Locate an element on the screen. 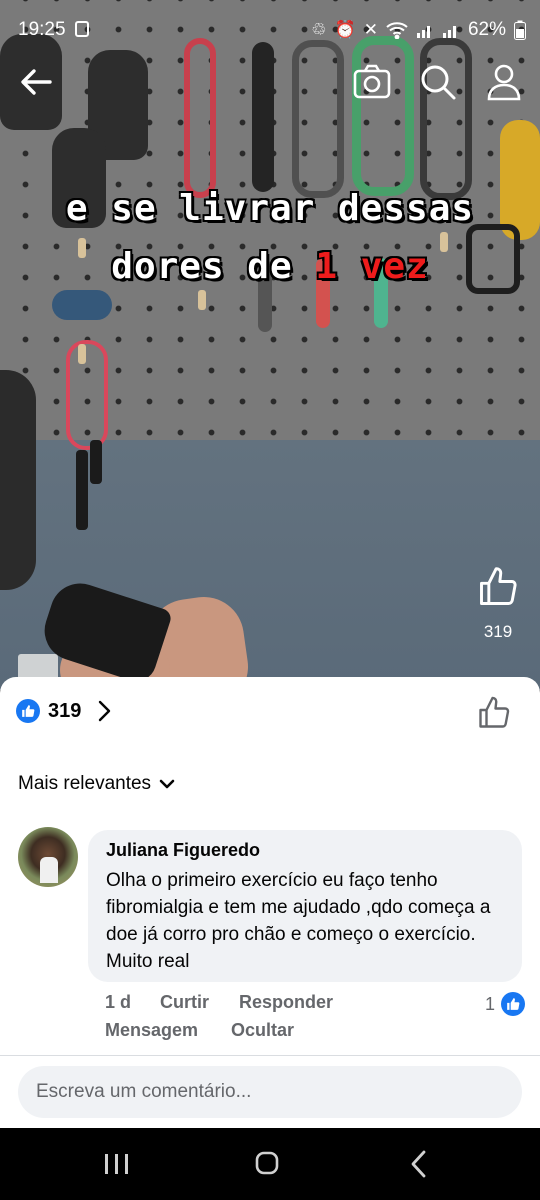 The image size is (540, 1200). status-time: 19:25 is located at coordinates (42, 29).